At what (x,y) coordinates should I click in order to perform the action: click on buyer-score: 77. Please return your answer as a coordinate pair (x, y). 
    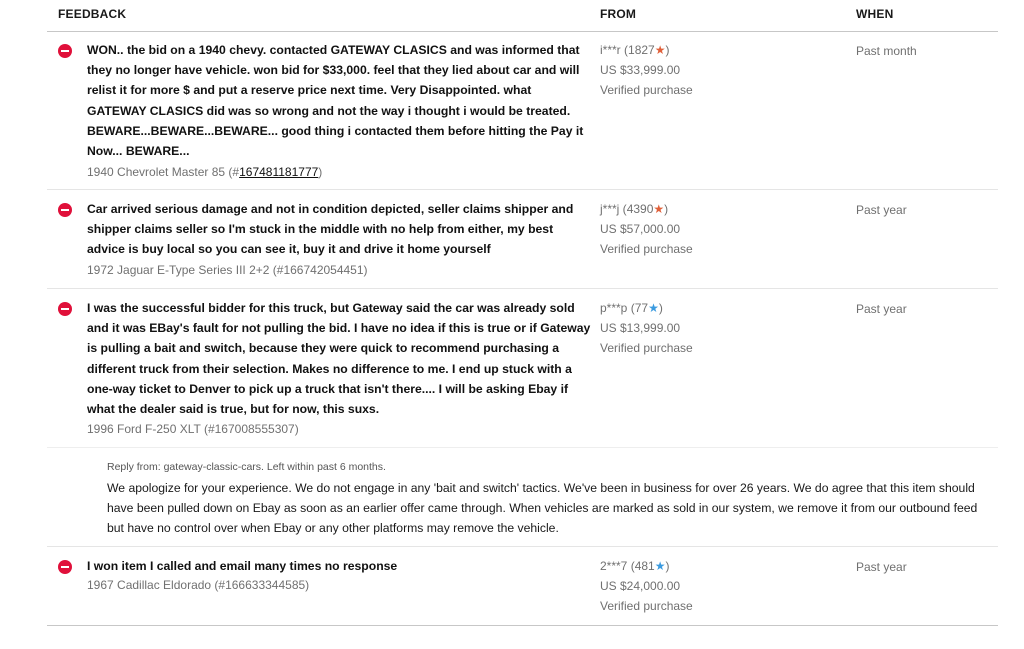
    Looking at the image, I should click on (641, 308).